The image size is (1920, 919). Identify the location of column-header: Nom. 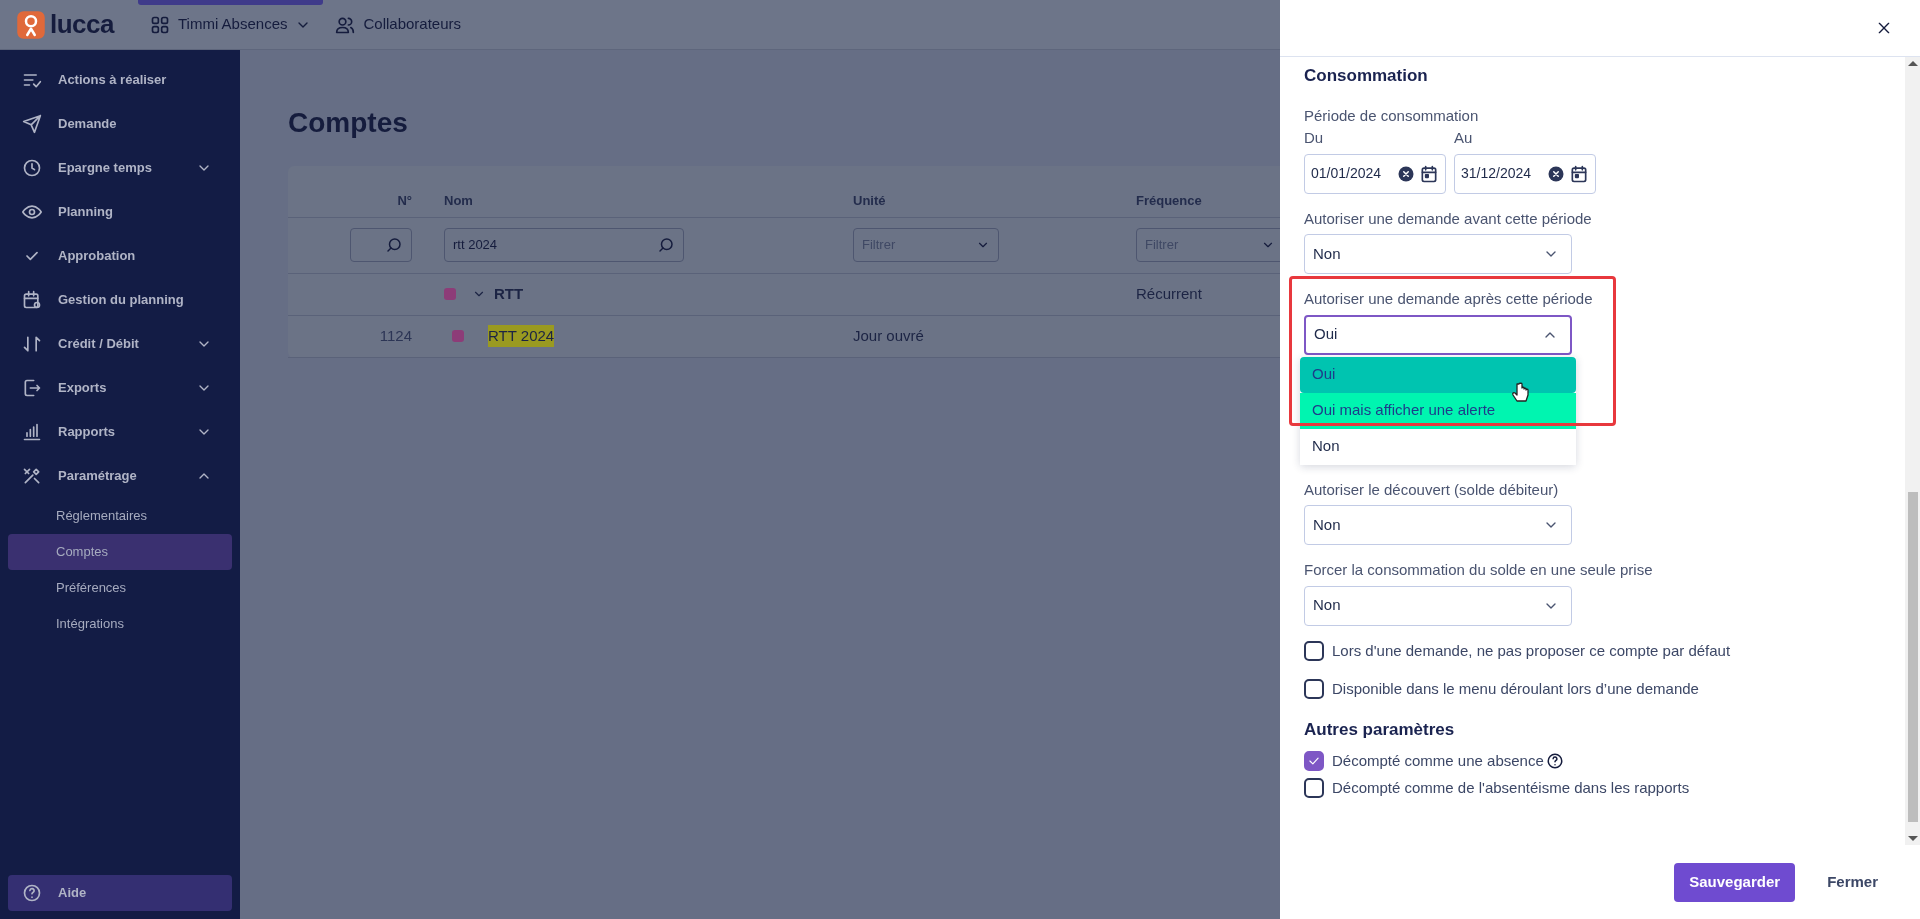
(458, 201).